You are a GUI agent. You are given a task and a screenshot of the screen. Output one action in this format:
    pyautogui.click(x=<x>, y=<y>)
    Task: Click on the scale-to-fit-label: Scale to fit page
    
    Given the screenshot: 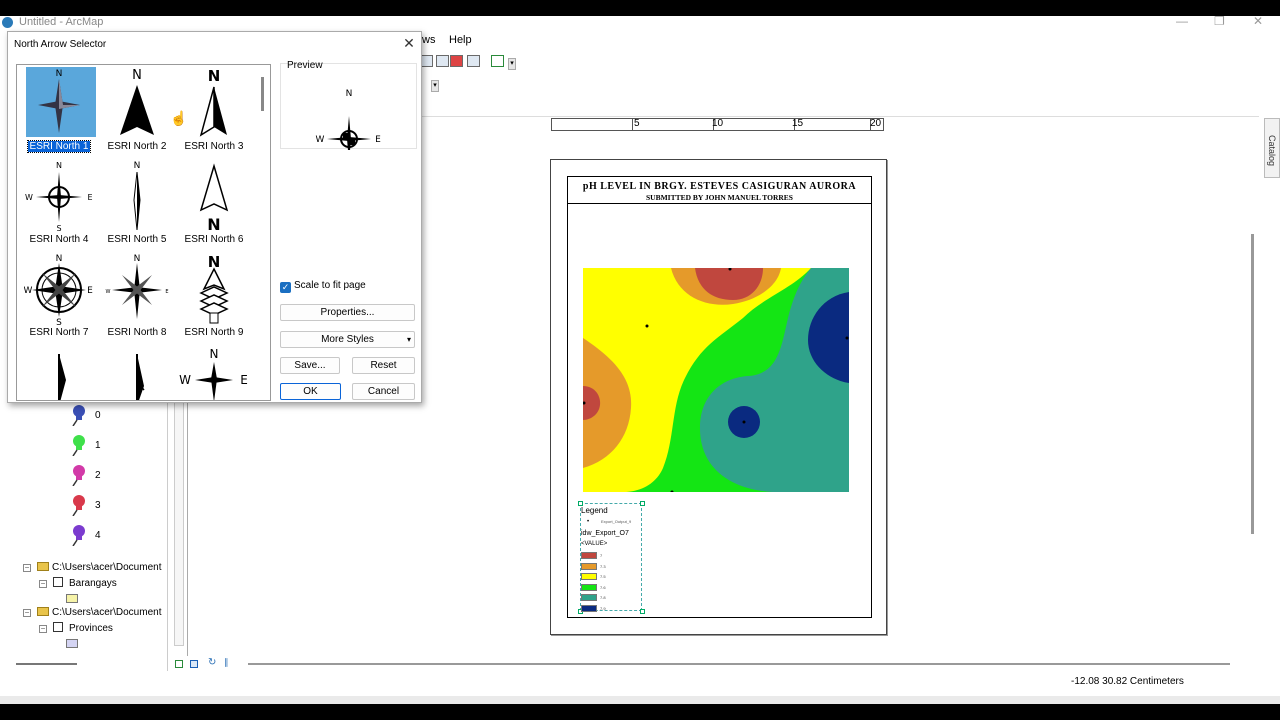 What is the action you would take?
    pyautogui.click(x=330, y=285)
    